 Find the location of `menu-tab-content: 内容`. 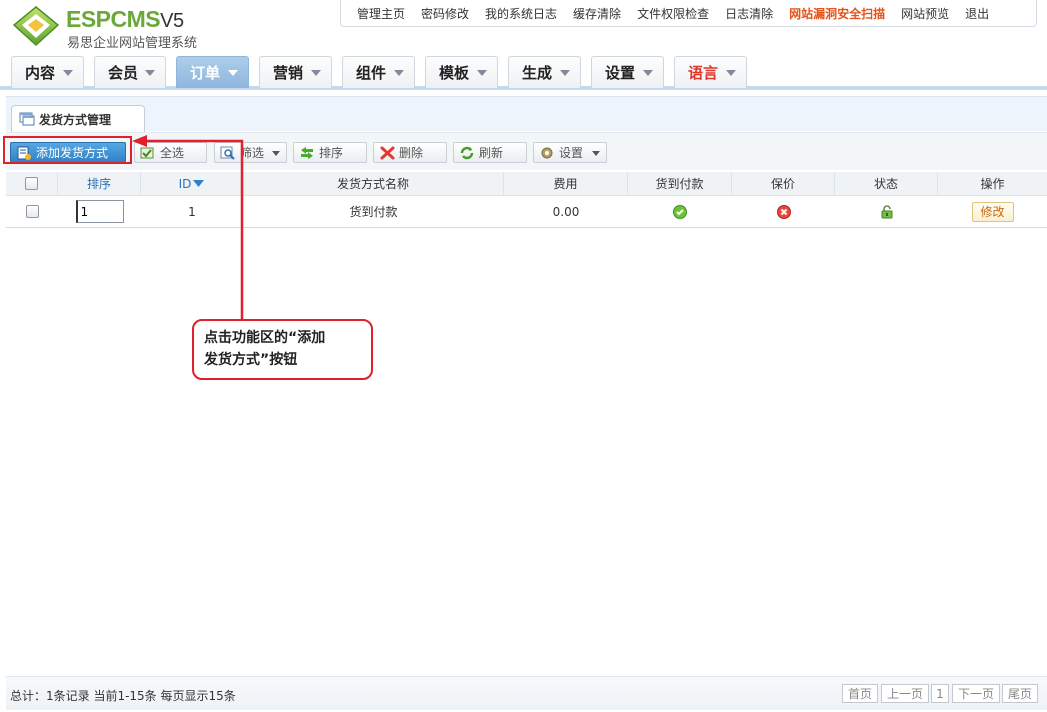

menu-tab-content: 内容 is located at coordinates (47, 72).